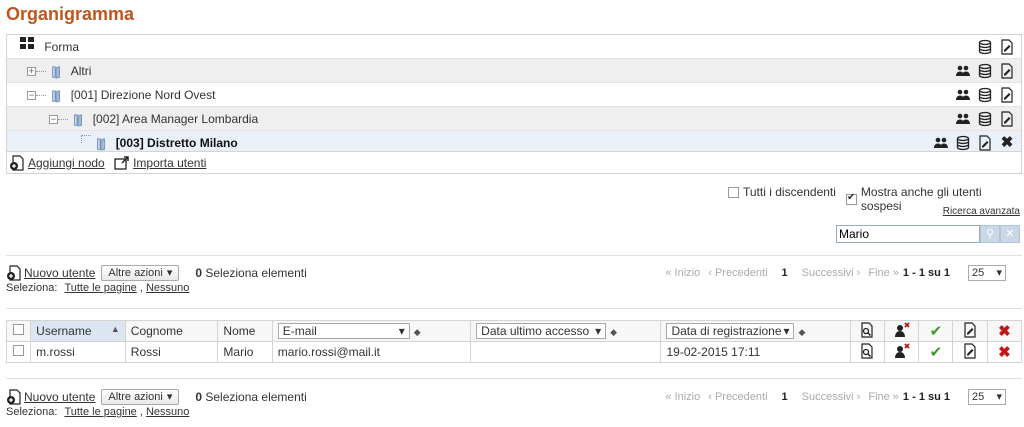 This screenshot has height=427, width=1024. What do you see at coordinates (17, 163) in the screenshot?
I see `add-node-icon` at bounding box center [17, 163].